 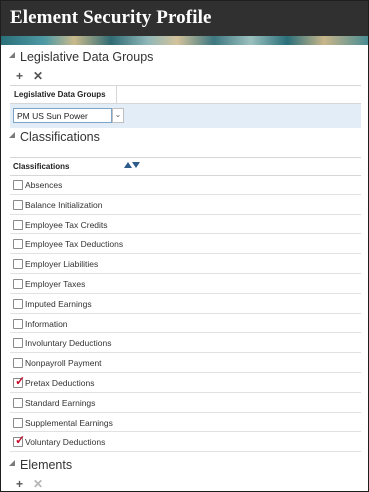 I want to click on classification-label: Standard Earnings, so click(x=60, y=402).